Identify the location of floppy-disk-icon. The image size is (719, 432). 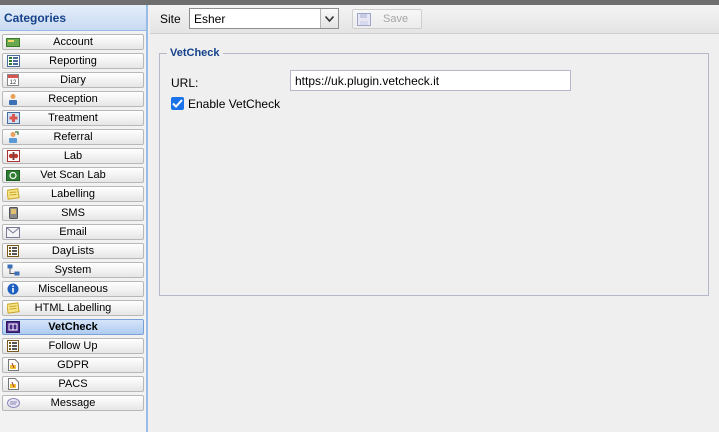
(364, 19).